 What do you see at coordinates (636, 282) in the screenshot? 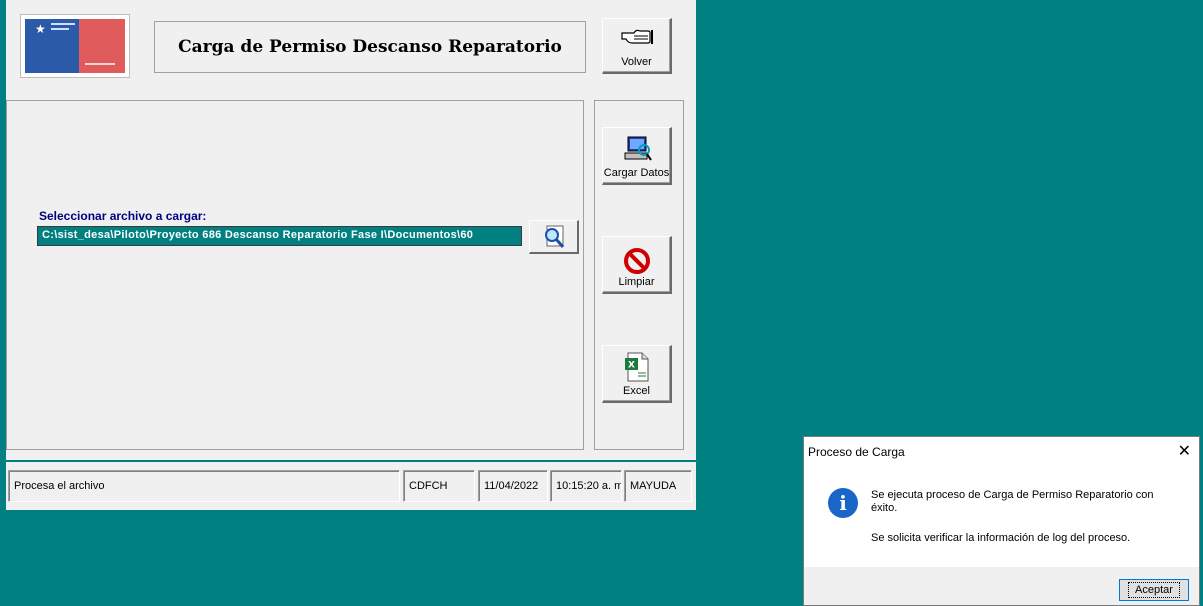
I see `limpiar-label: Limpiar` at bounding box center [636, 282].